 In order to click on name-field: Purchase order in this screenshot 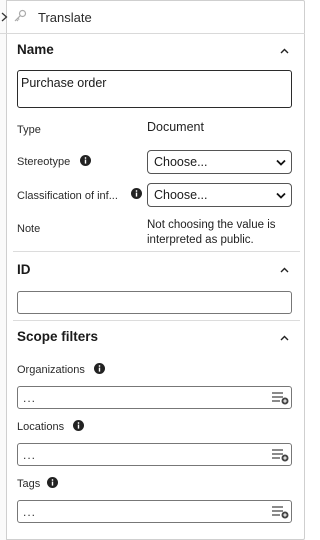, I will do `click(154, 89)`.